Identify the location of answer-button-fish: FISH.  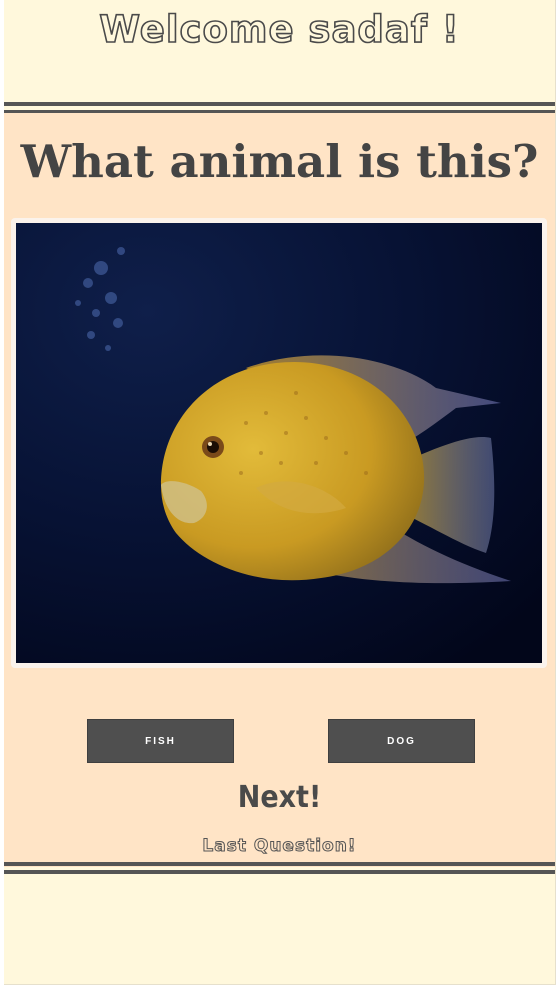
(160, 741).